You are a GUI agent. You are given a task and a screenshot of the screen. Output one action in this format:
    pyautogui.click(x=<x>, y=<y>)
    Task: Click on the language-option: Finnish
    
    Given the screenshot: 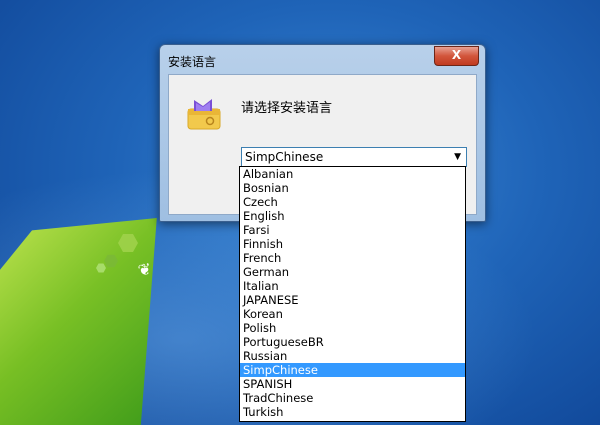 What is the action you would take?
    pyautogui.click(x=352, y=244)
    